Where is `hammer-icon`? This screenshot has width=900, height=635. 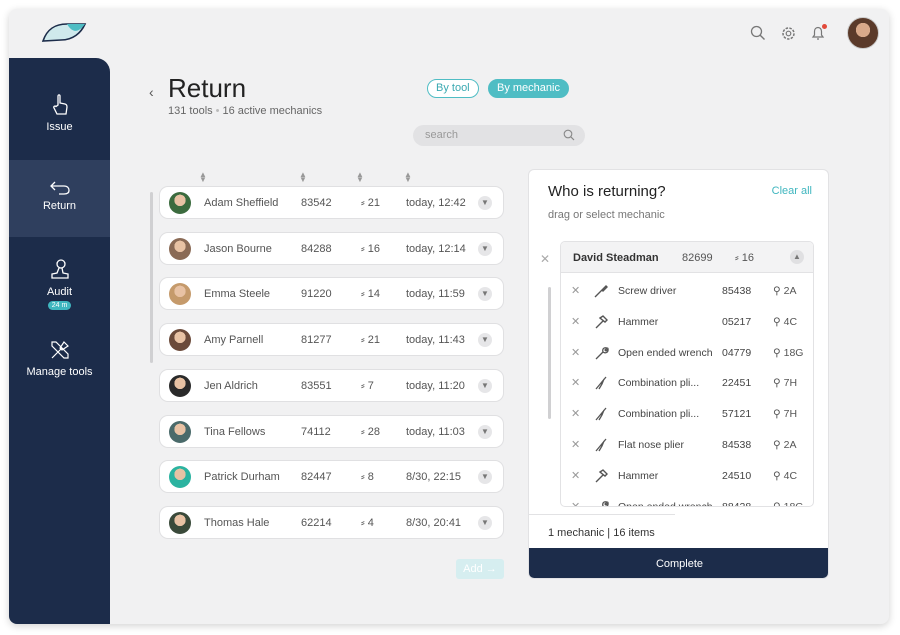 hammer-icon is located at coordinates (601, 322).